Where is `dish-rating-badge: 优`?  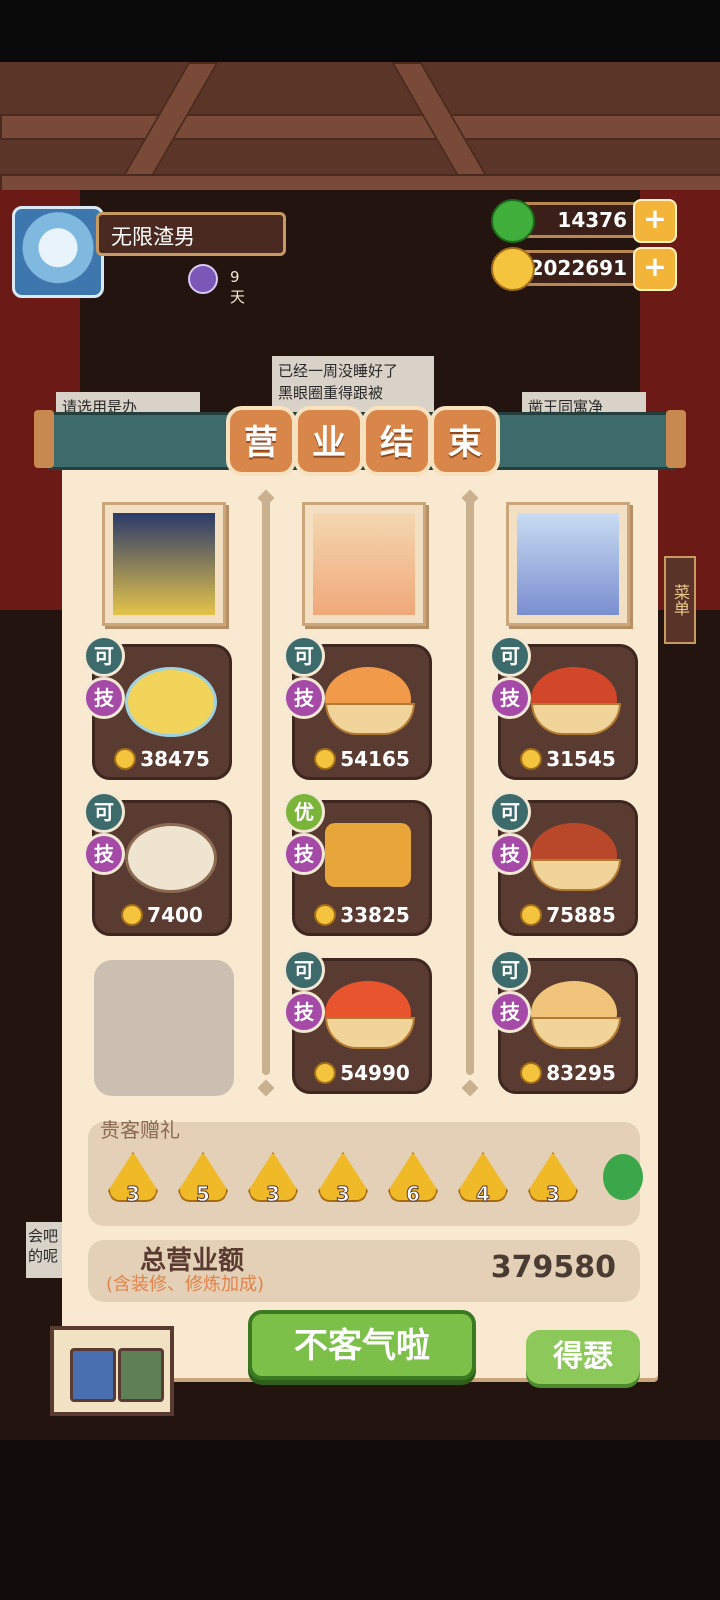
dish-rating-badge: 优 is located at coordinates (304, 812).